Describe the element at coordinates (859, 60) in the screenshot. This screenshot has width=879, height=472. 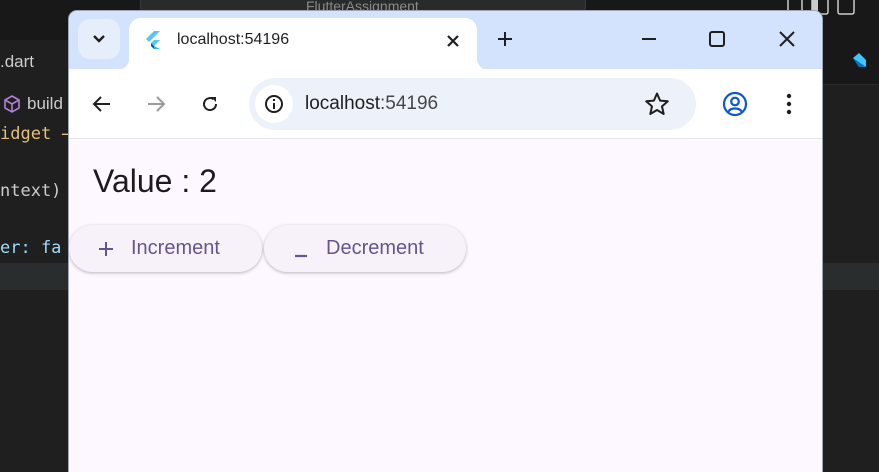
I see `dart-icon` at that location.